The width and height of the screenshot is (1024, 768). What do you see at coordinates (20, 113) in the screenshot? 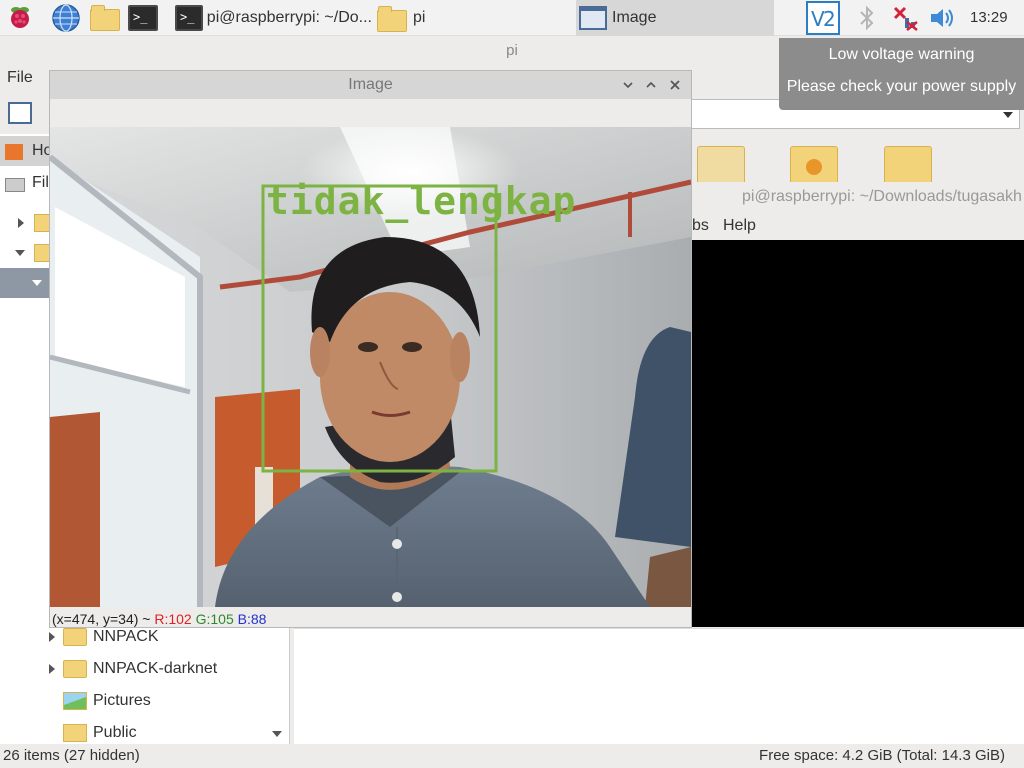
I see `new-window-icon` at bounding box center [20, 113].